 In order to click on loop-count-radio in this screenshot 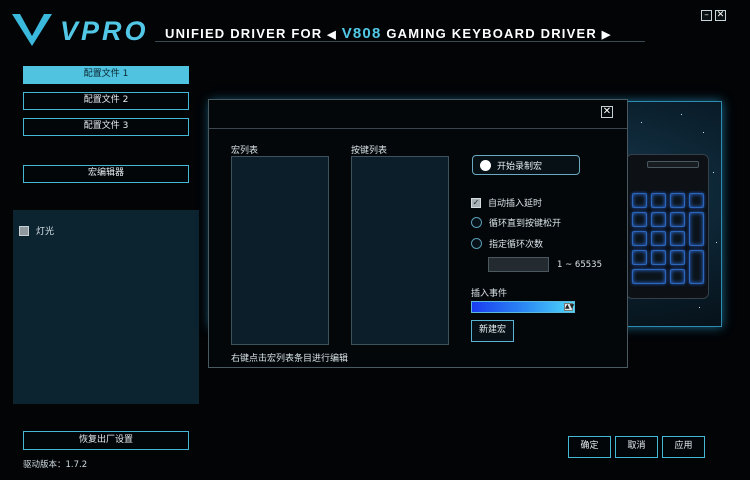, I will do `click(476, 243)`.